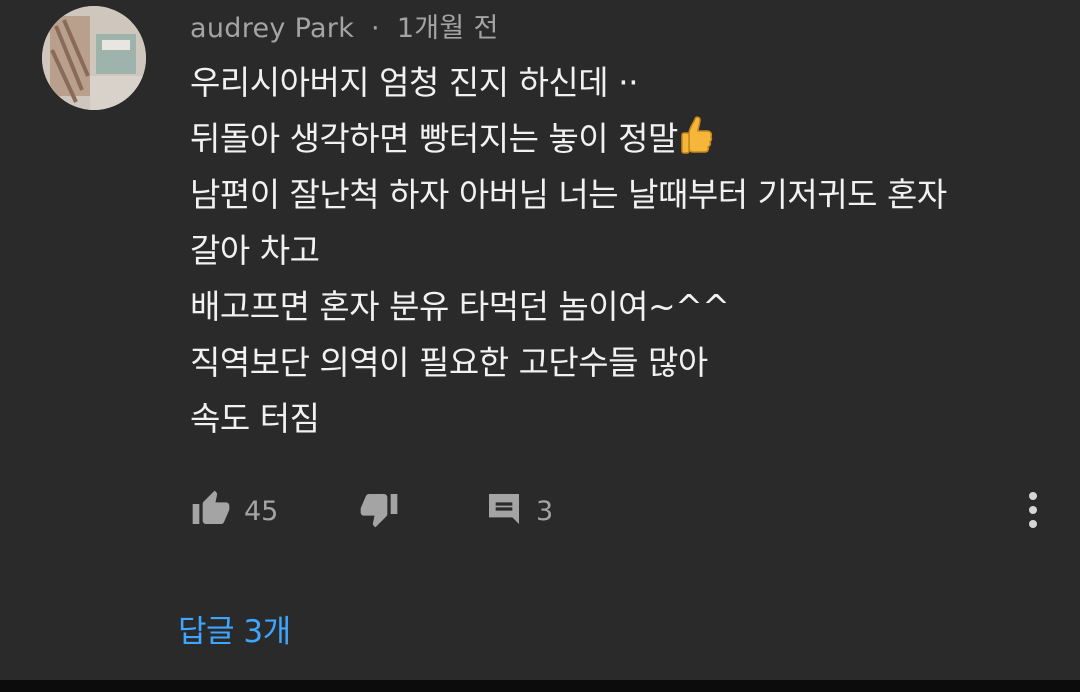 The height and width of the screenshot is (692, 1080). Describe the element at coordinates (234, 628) in the screenshot. I see `view-replies-link: 답글 3개` at that location.